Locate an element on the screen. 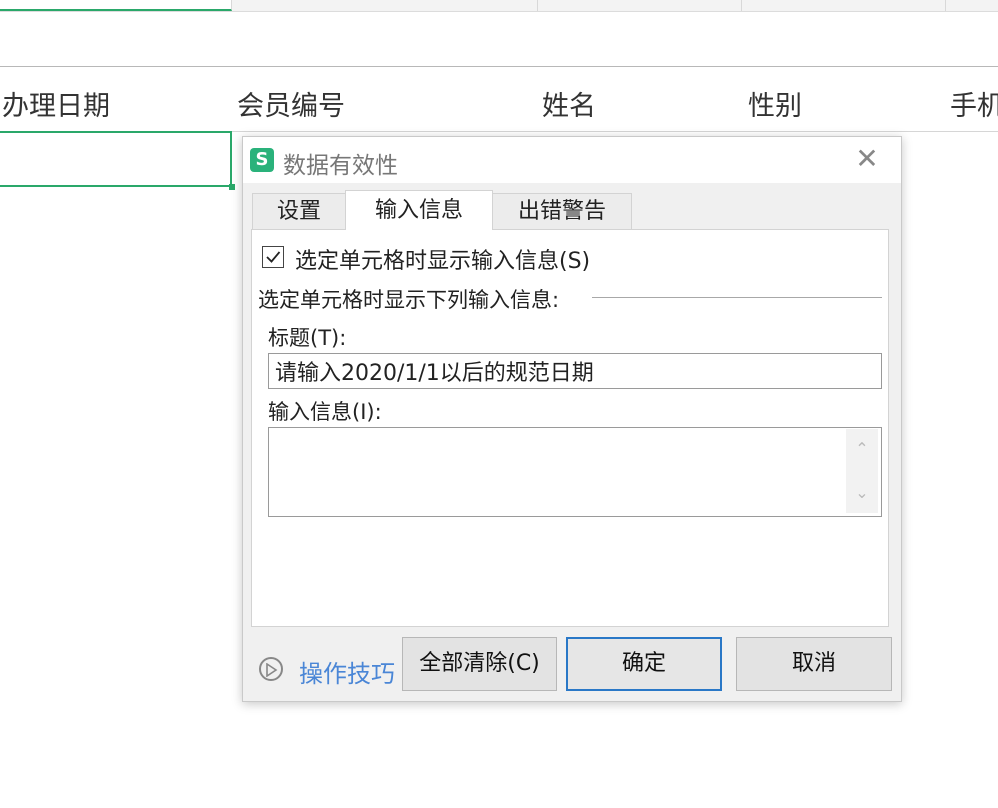 The image size is (998, 808). tab-input-message: 输入信息 is located at coordinates (419, 210).